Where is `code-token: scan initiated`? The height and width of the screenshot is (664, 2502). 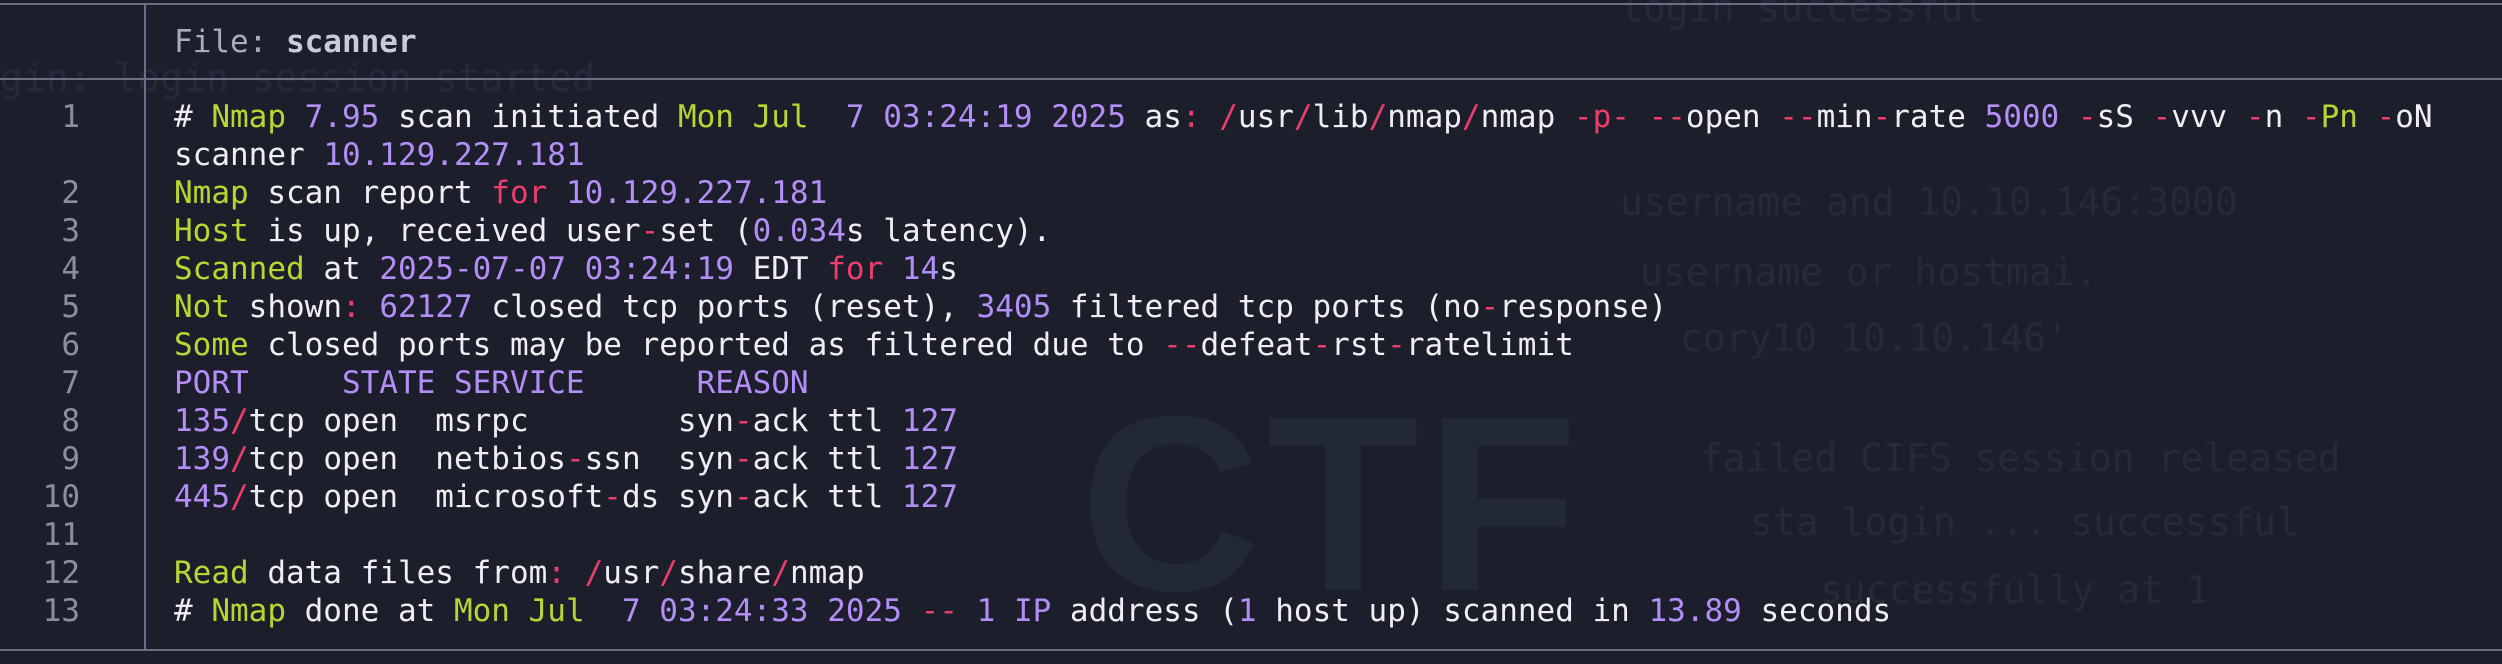 code-token: scan initiated is located at coordinates (528, 117).